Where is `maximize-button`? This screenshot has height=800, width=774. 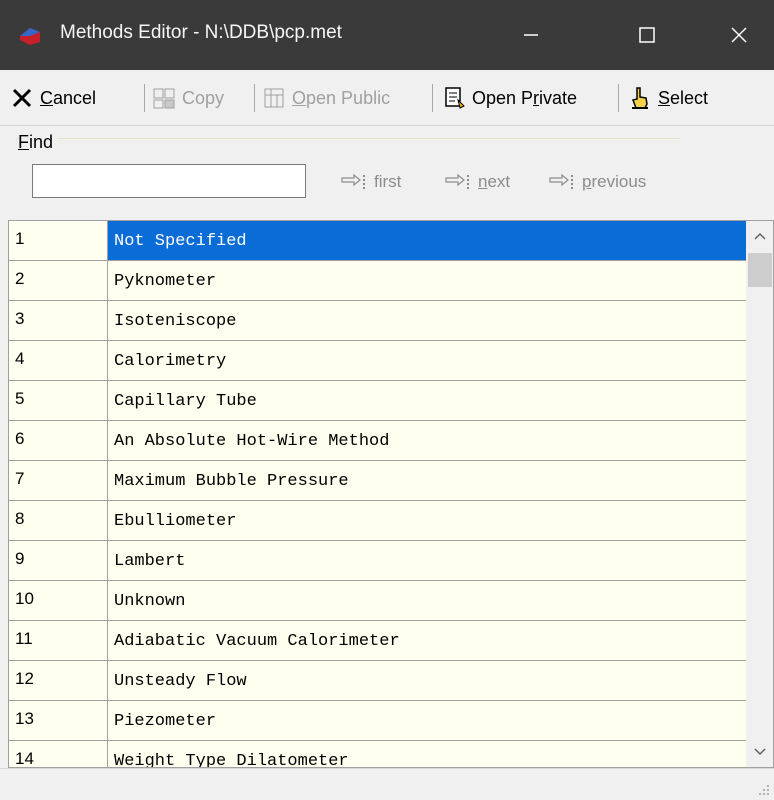
maximize-button is located at coordinates (647, 35).